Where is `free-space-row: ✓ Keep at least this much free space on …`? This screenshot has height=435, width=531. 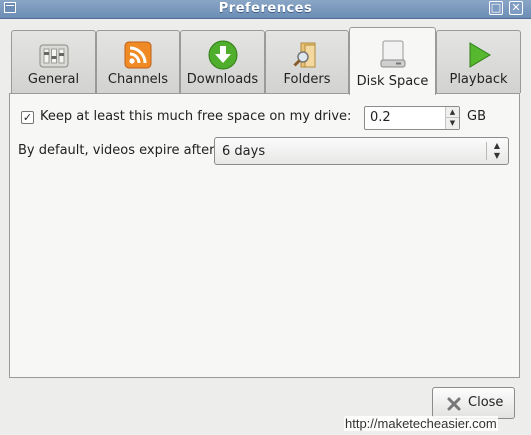 free-space-row: ✓ Keep at least this much free space on … is located at coordinates (261, 118).